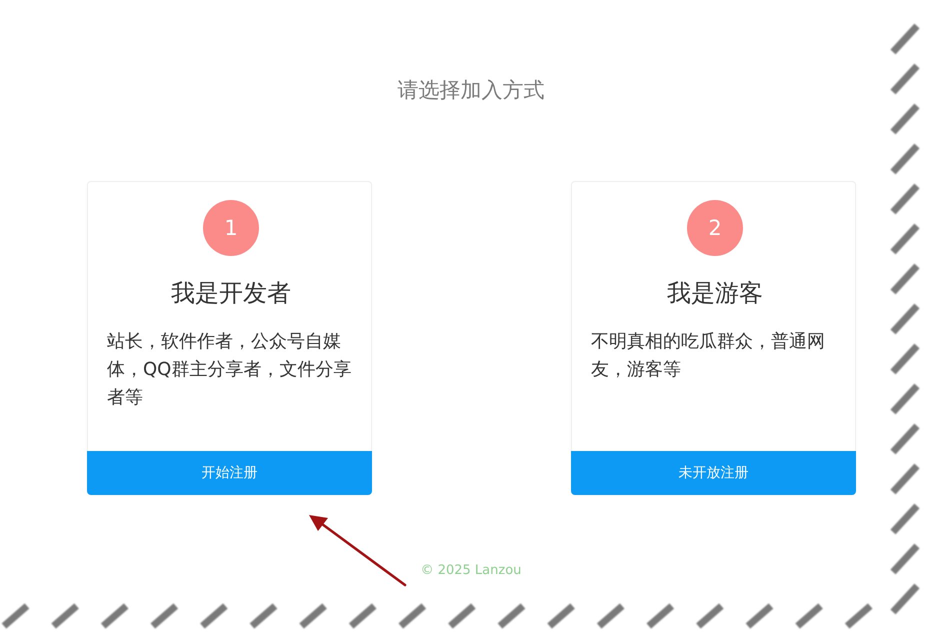 The height and width of the screenshot is (634, 925). What do you see at coordinates (713, 473) in the screenshot?
I see `register-button: 未开放注册` at bounding box center [713, 473].